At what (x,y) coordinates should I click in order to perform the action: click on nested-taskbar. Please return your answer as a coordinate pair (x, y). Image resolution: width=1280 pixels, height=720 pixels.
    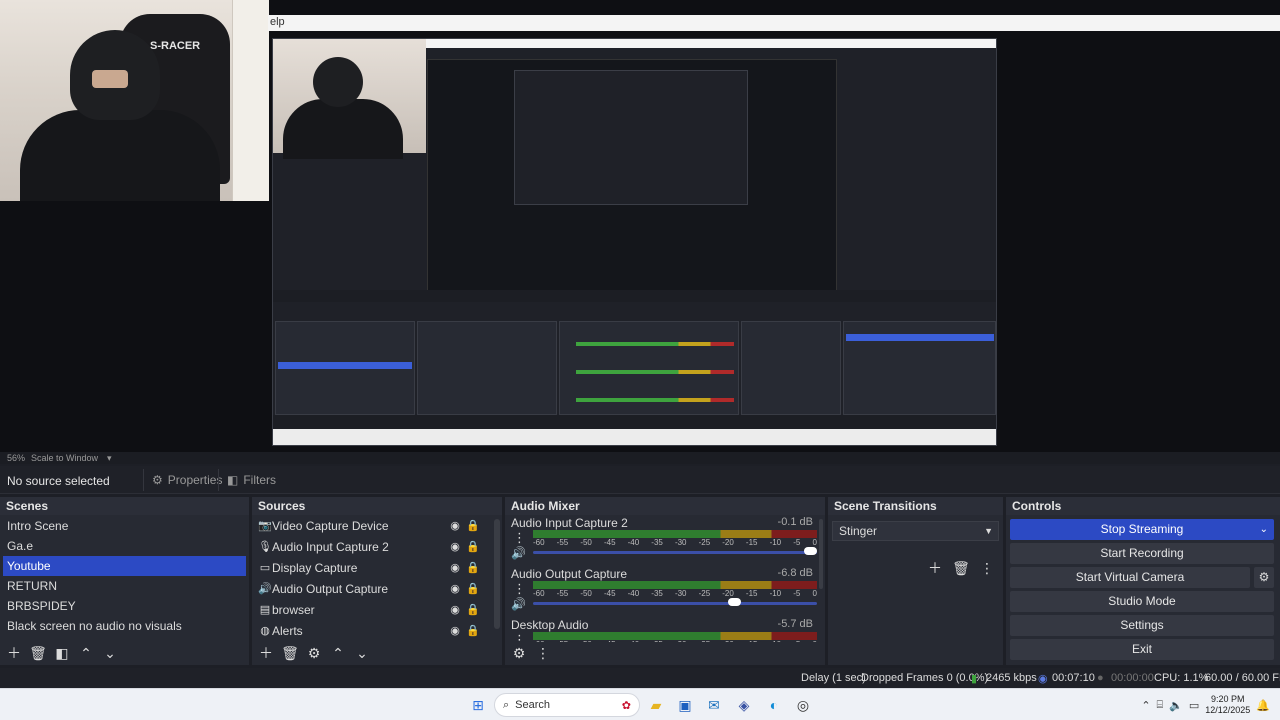
    Looking at the image, I should click on (634, 437).